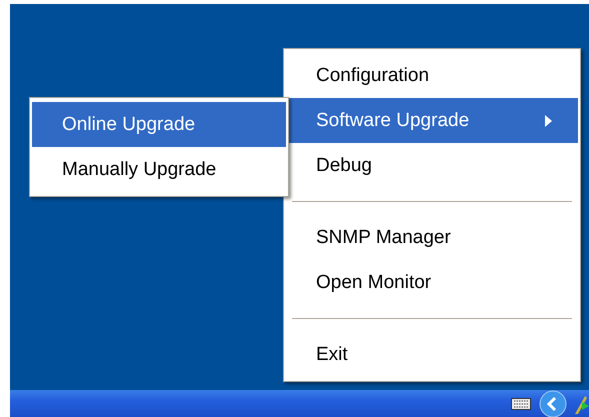 The width and height of the screenshot is (589, 417). I want to click on menu-item: SNMP Manager, so click(432, 237).